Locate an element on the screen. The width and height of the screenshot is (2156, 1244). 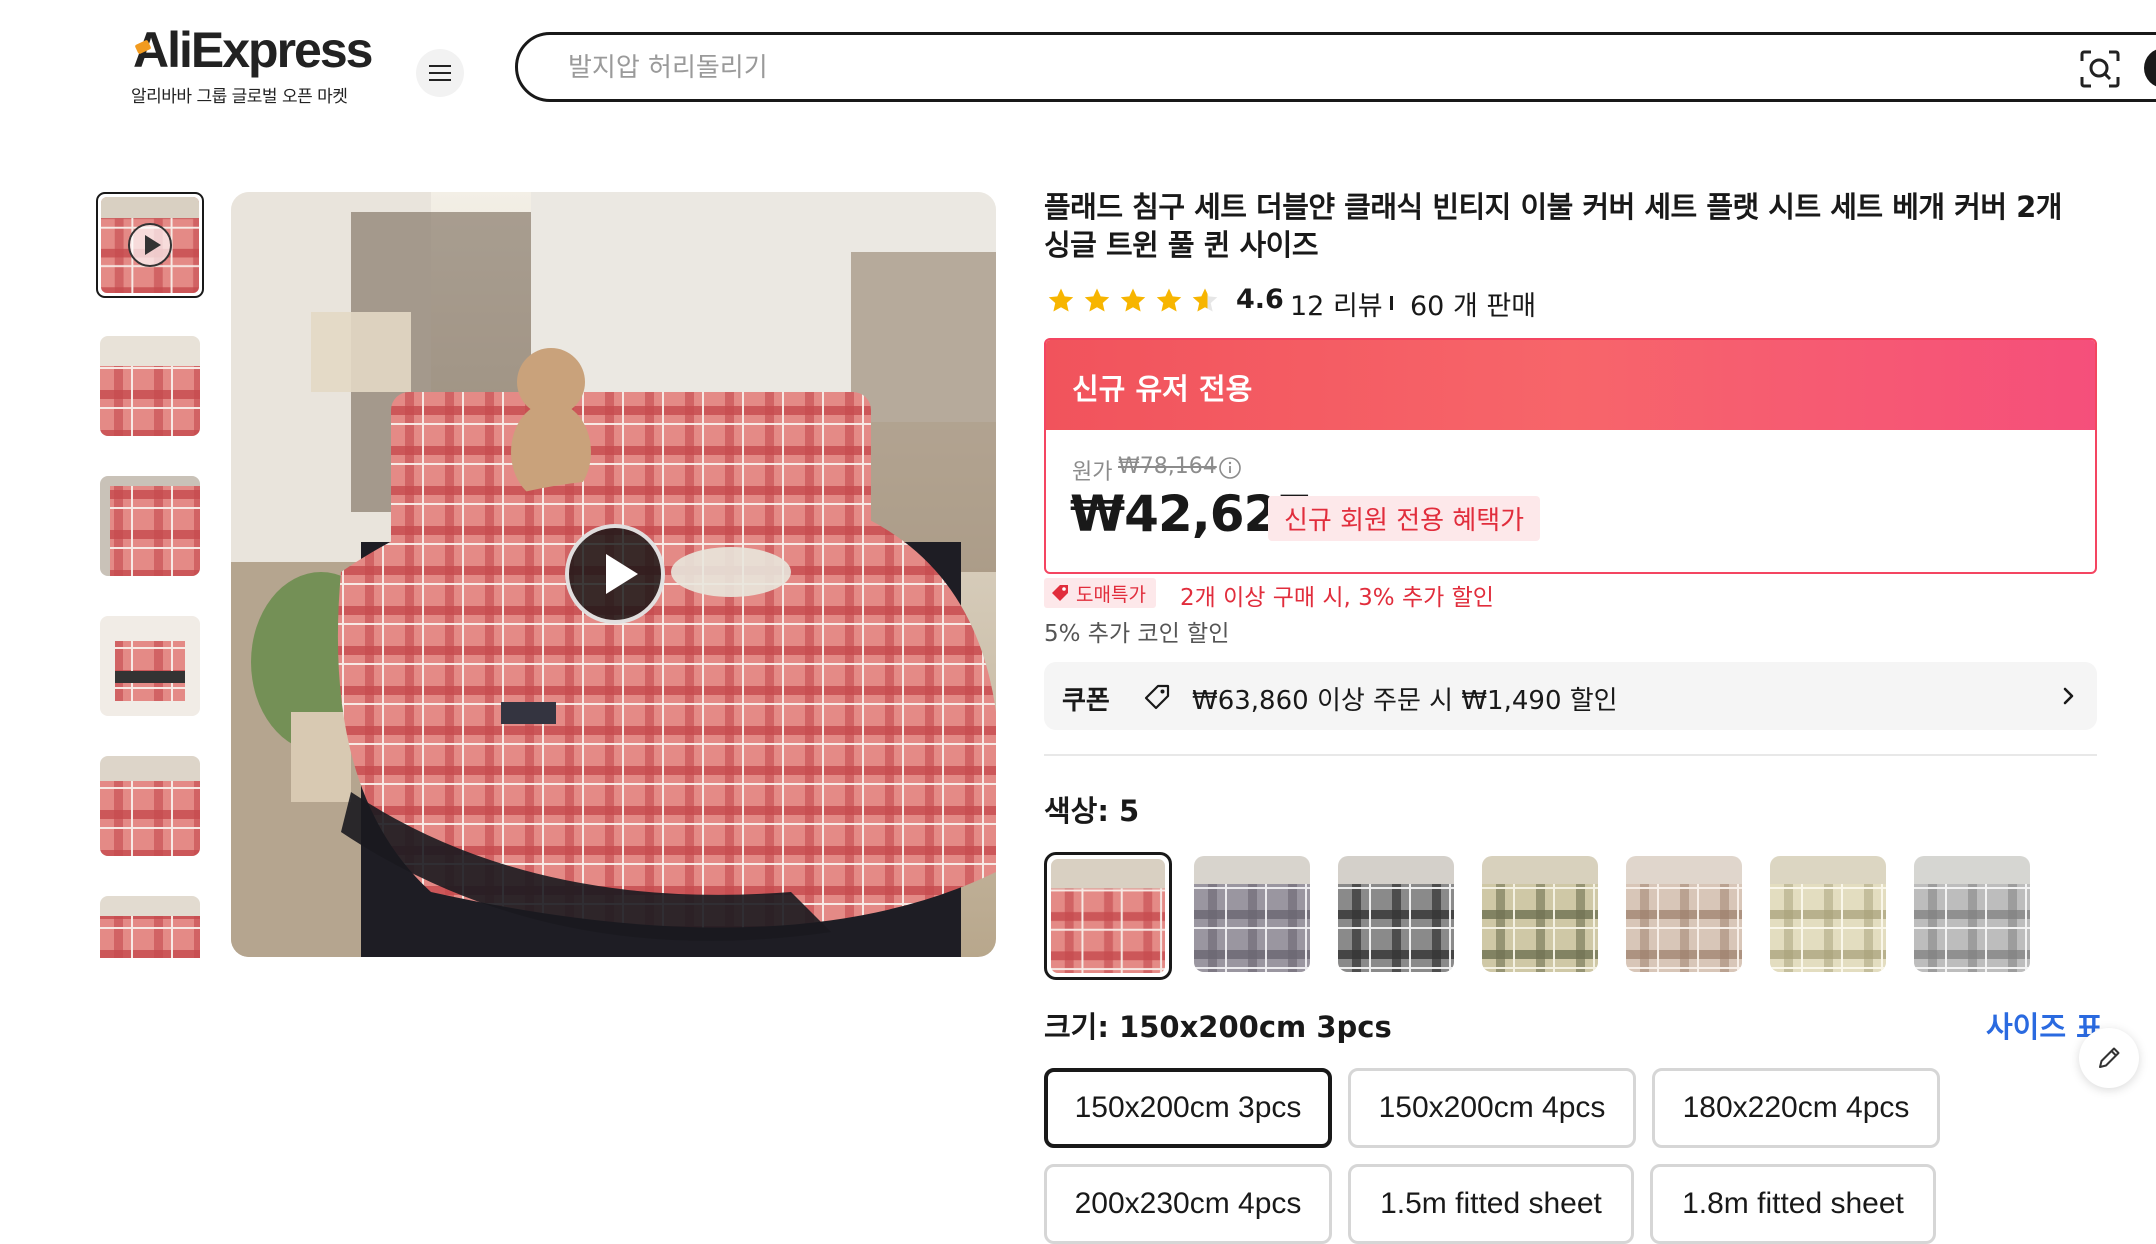
info-icon is located at coordinates (1230, 468).